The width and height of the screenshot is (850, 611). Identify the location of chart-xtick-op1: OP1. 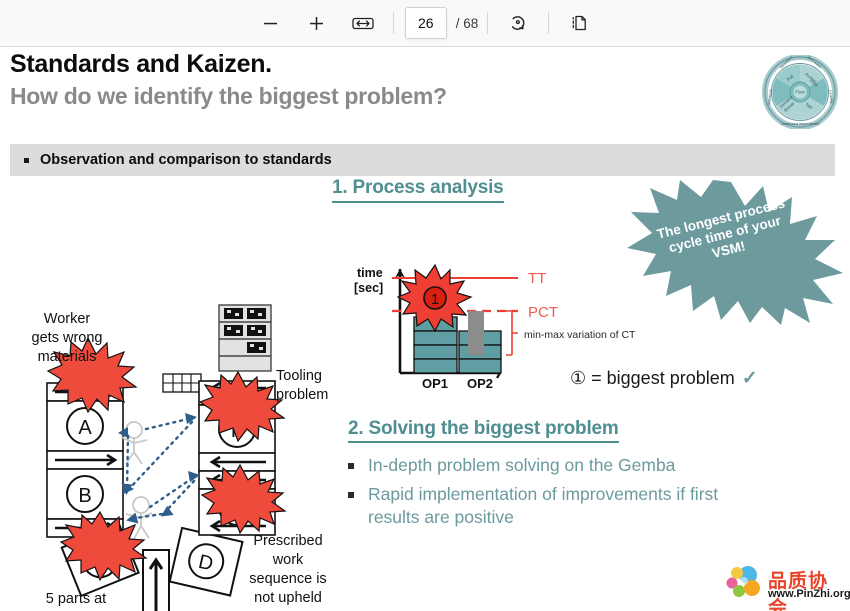
(435, 383).